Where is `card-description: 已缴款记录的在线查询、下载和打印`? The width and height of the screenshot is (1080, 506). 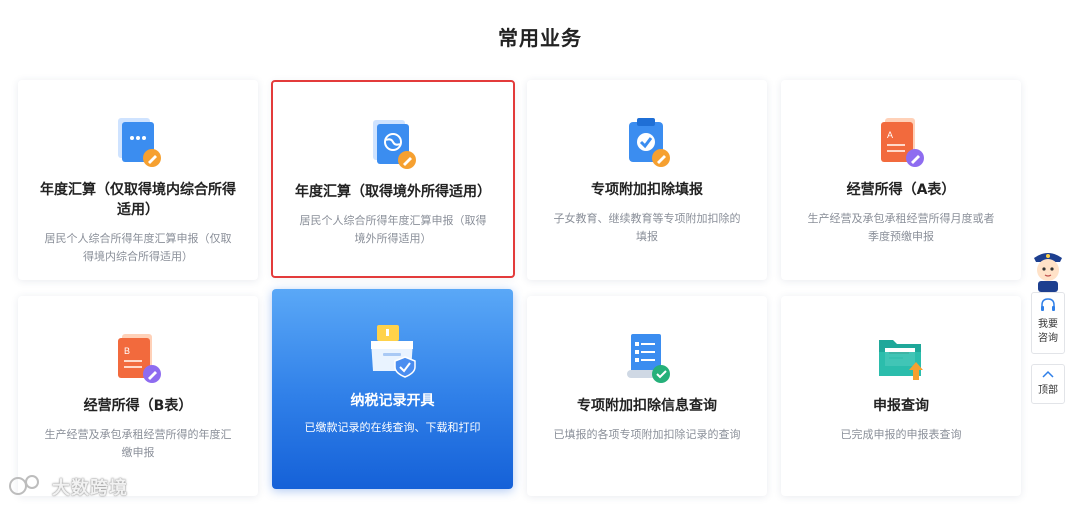 card-description: 已缴款记录的在线查询、下载和打印 is located at coordinates (392, 427).